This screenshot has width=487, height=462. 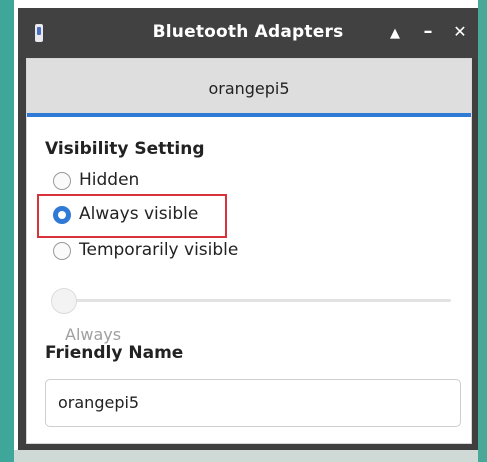 What do you see at coordinates (132, 216) in the screenshot?
I see `annotation-highlight-box` at bounding box center [132, 216].